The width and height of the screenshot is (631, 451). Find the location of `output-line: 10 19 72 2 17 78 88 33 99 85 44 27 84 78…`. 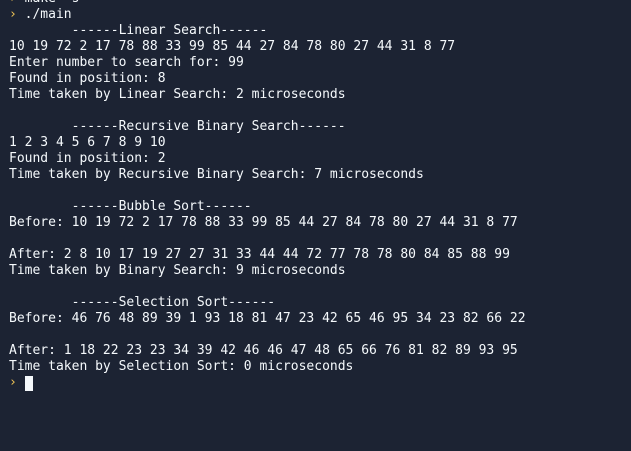

output-line: 10 19 72 2 17 78 88 33 99 85 44 27 84 78… is located at coordinates (232, 46).